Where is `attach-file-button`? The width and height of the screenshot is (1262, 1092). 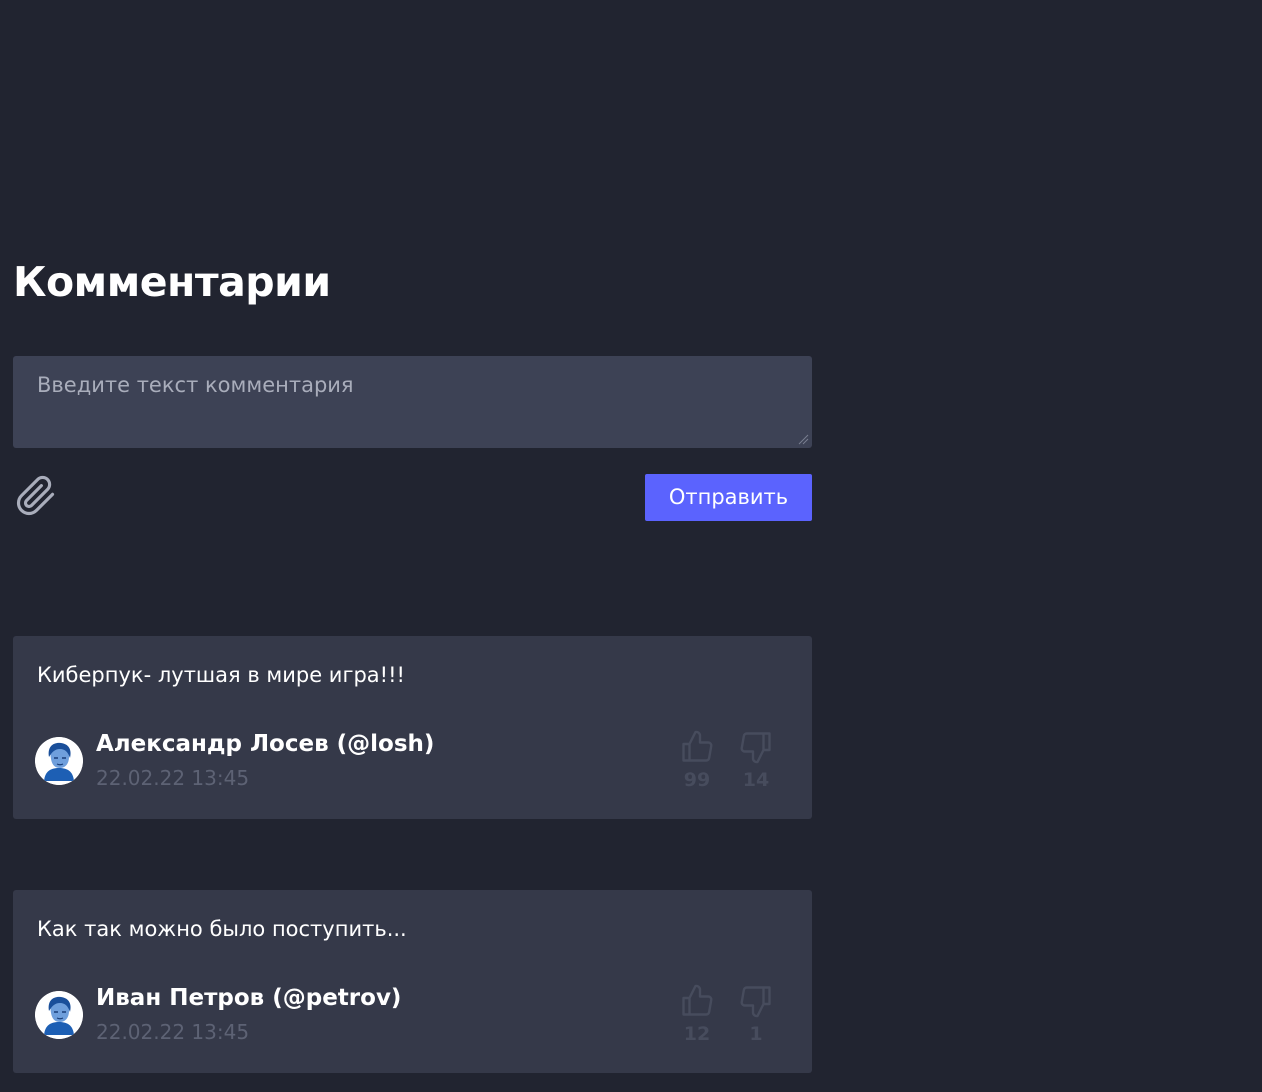
attach-file-button is located at coordinates (36, 496).